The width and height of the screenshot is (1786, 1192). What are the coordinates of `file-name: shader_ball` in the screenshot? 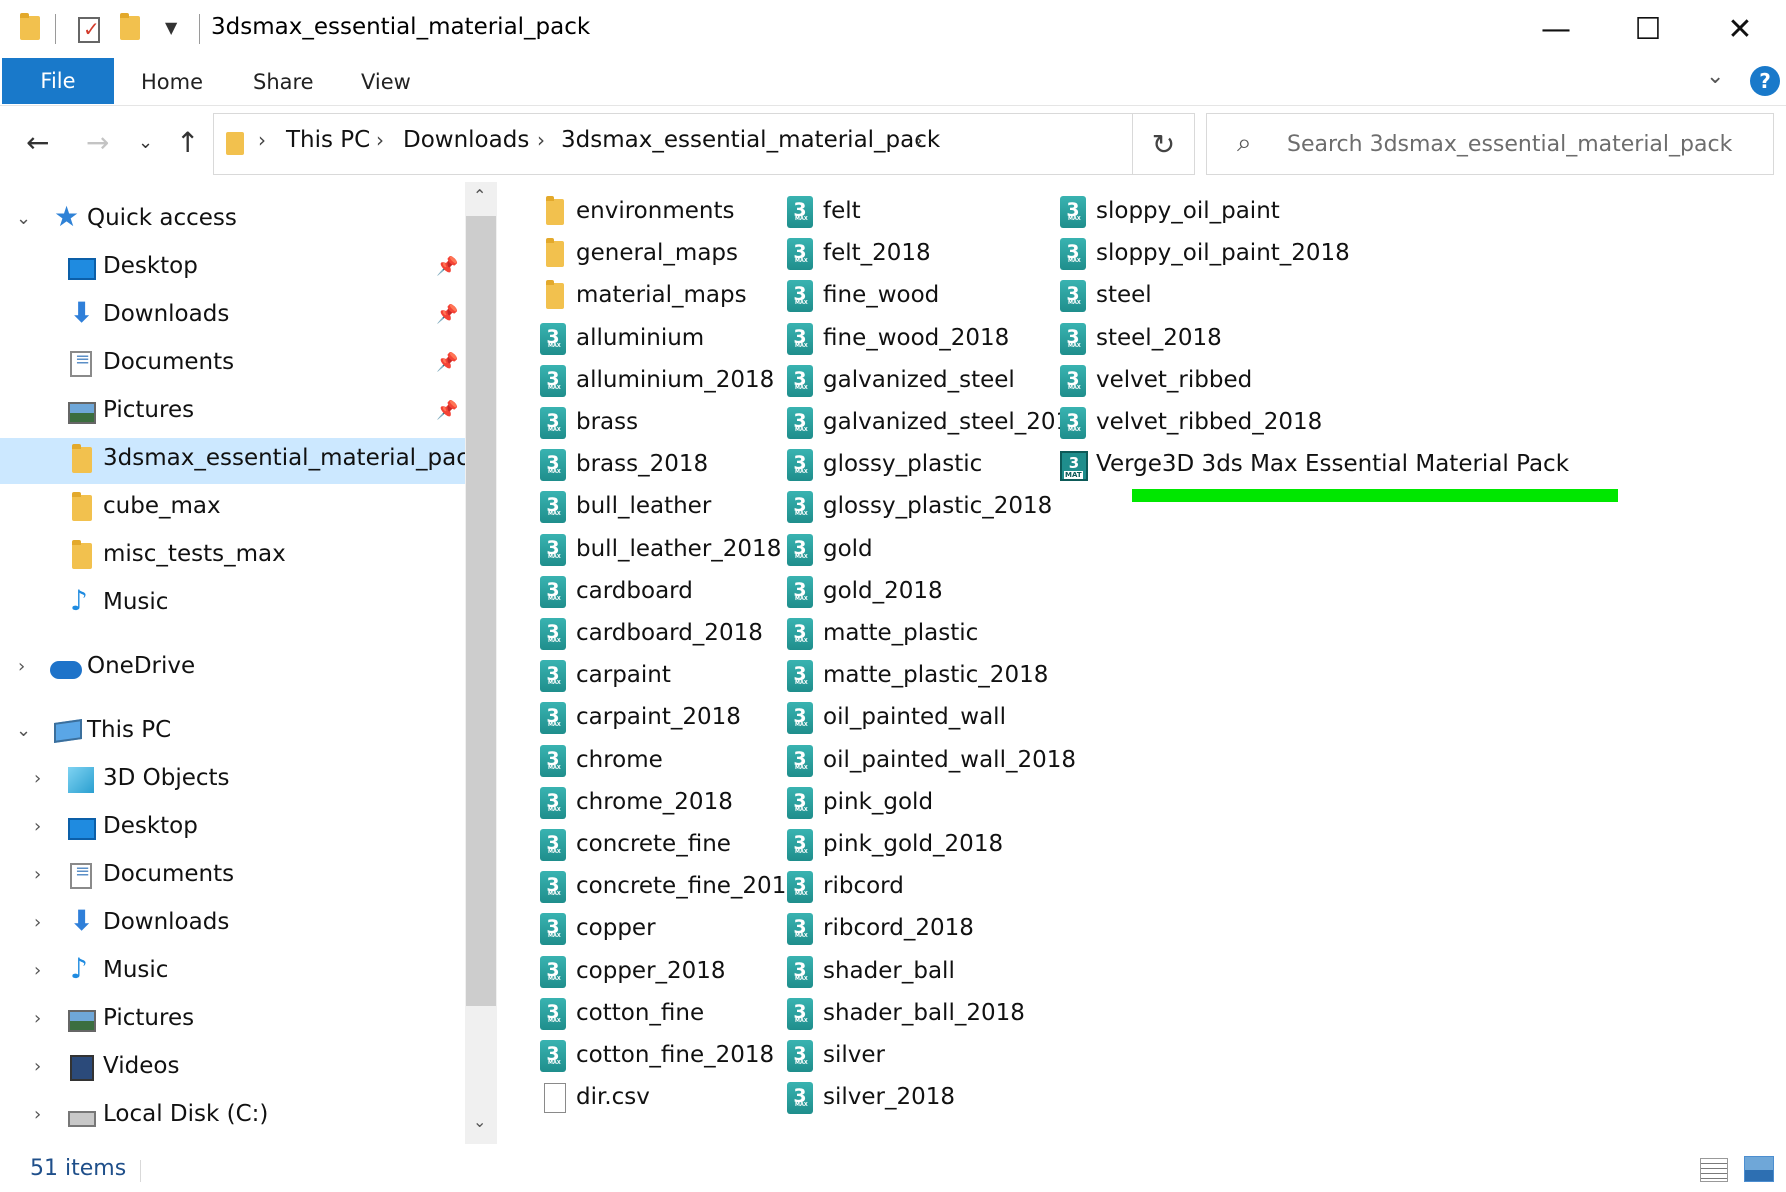 It's located at (889, 971).